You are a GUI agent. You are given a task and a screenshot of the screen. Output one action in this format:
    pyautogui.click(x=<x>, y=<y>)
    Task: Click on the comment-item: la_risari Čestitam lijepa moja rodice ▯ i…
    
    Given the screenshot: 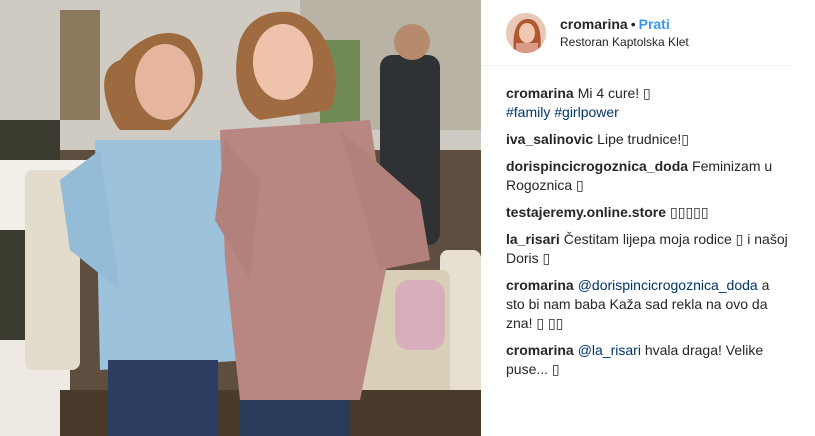 What is the action you would take?
    pyautogui.click(x=648, y=249)
    